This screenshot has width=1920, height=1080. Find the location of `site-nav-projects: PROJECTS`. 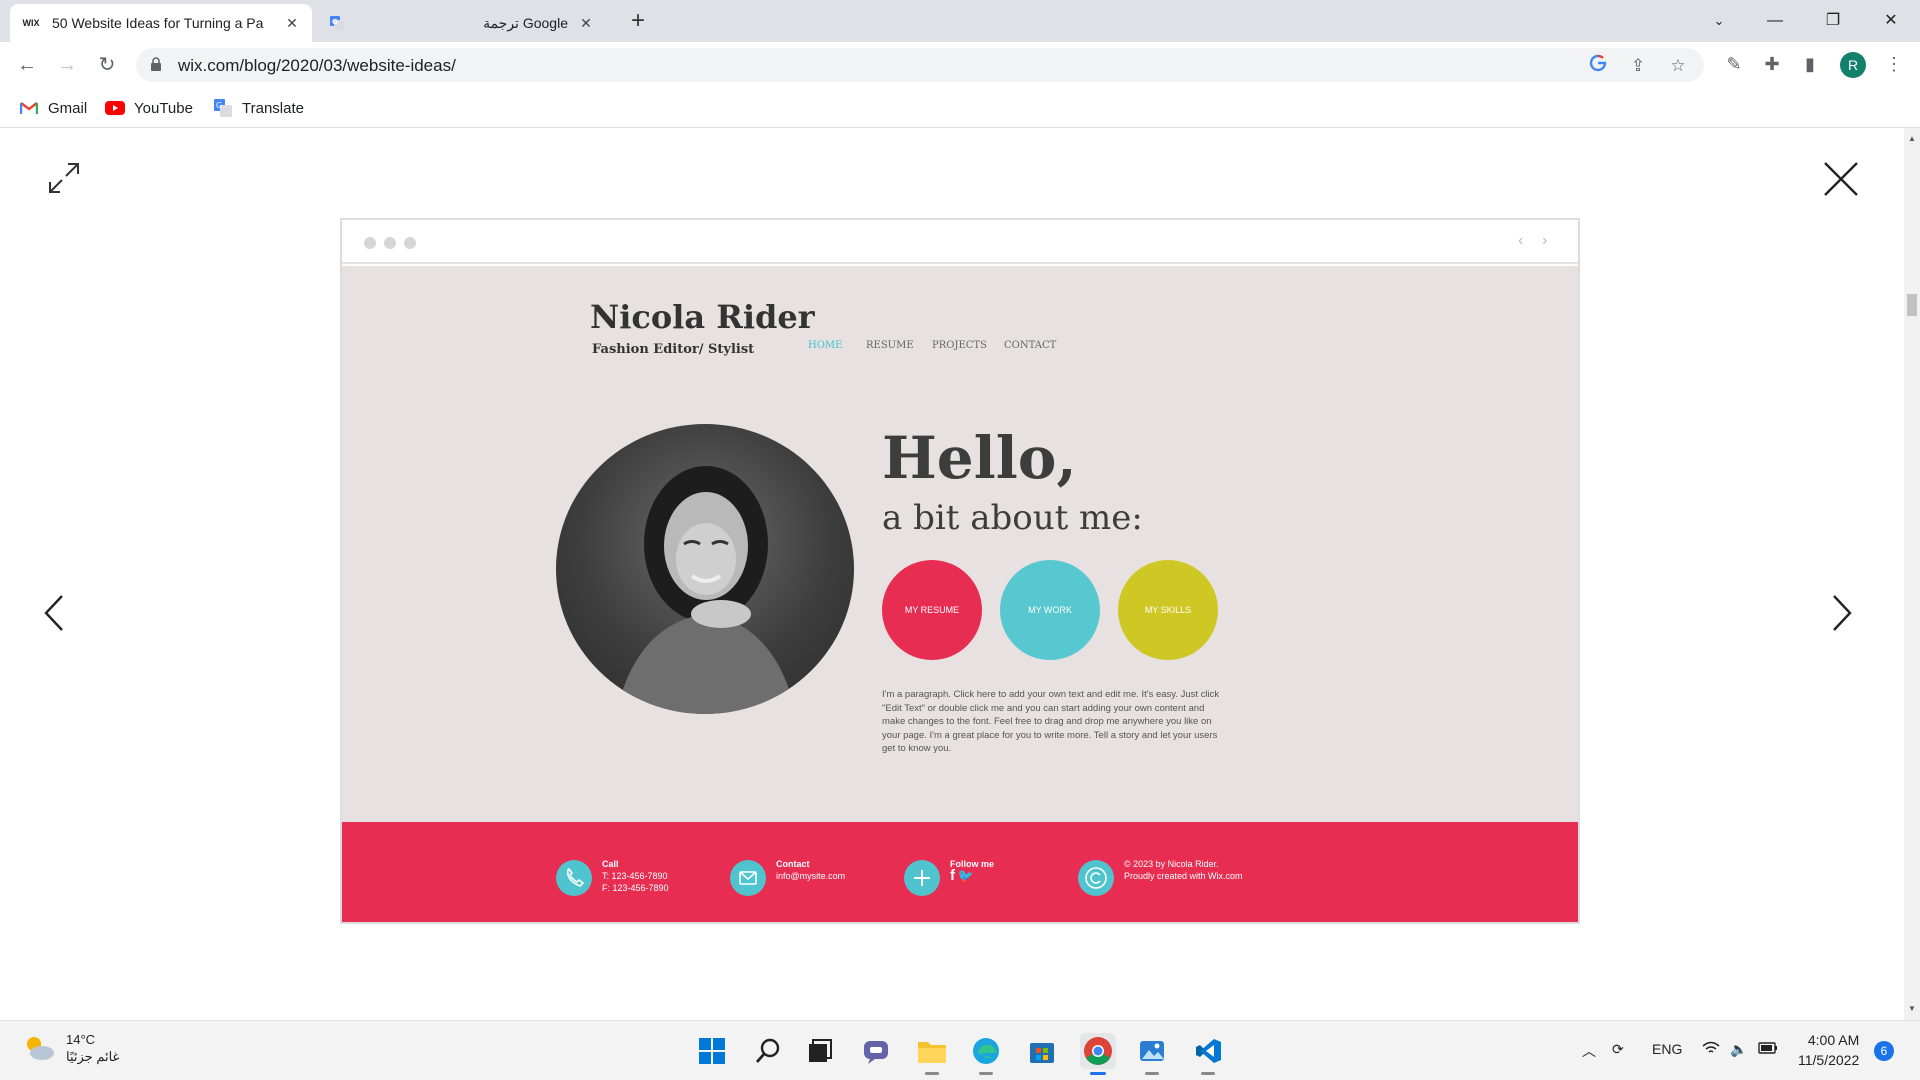

site-nav-projects: PROJECTS is located at coordinates (959, 345).